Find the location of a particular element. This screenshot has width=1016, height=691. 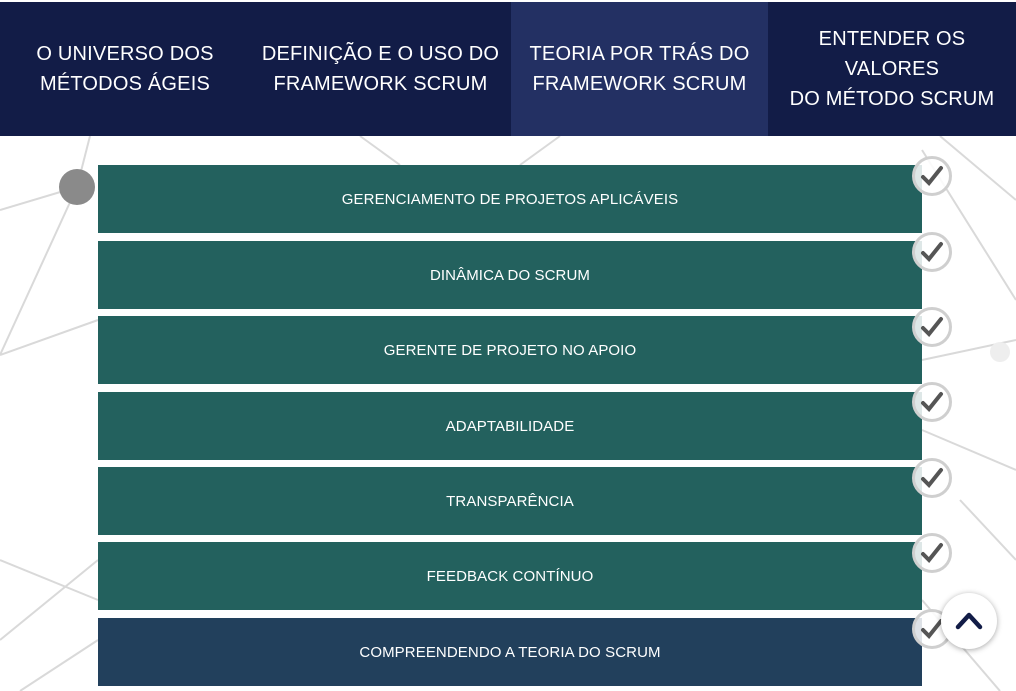

tab-label: O UNIVERSO DOS MÉTODOS ÁGEIS is located at coordinates (125, 69).